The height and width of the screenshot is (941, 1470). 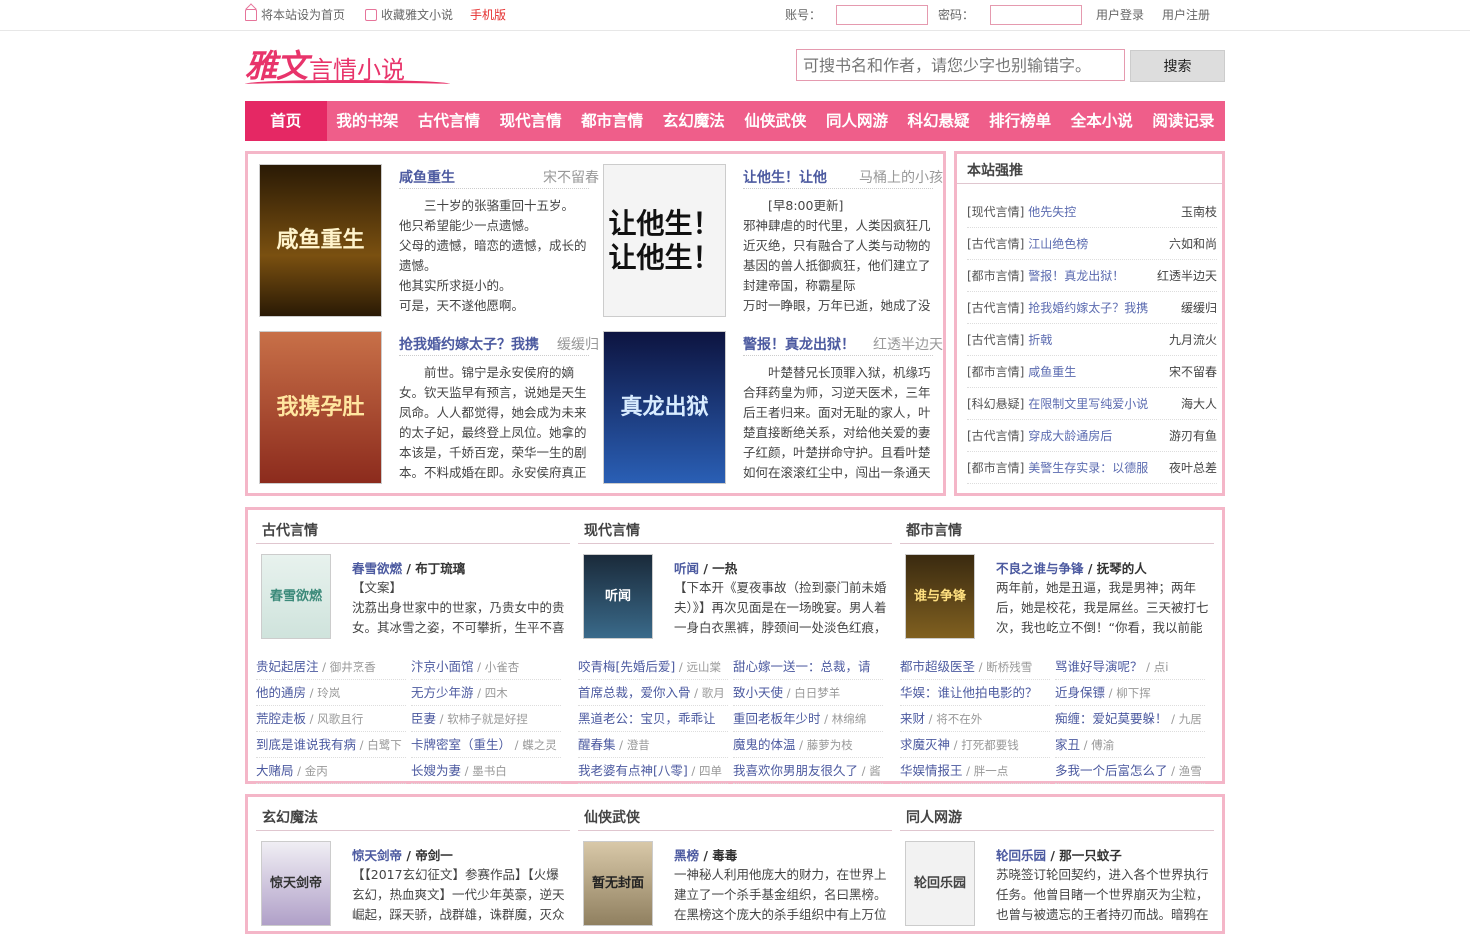 I want to click on list-author: 金丙, so click(x=316, y=771).